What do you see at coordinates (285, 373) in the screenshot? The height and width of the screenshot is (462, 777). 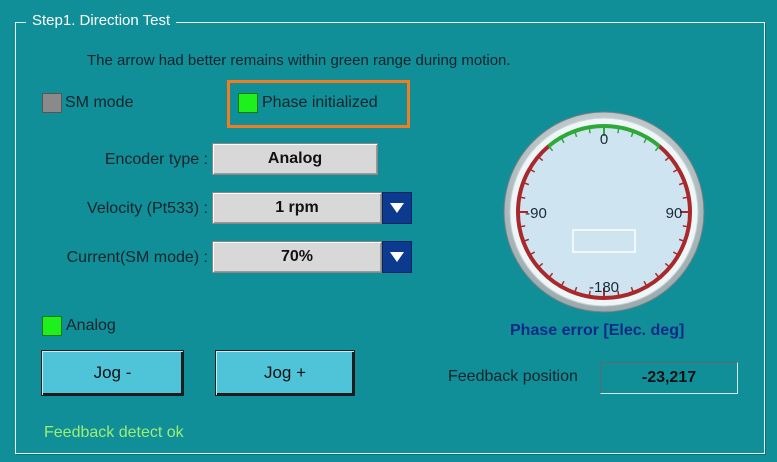 I see `jog-plus-button: Jog +` at bounding box center [285, 373].